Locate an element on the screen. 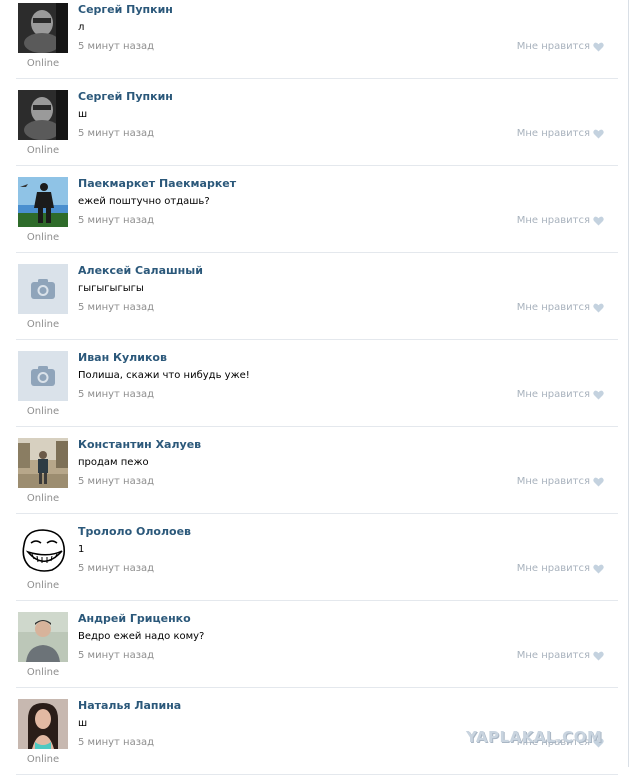 This screenshot has height=783, width=630. comment-text: 1 is located at coordinates (81, 549).